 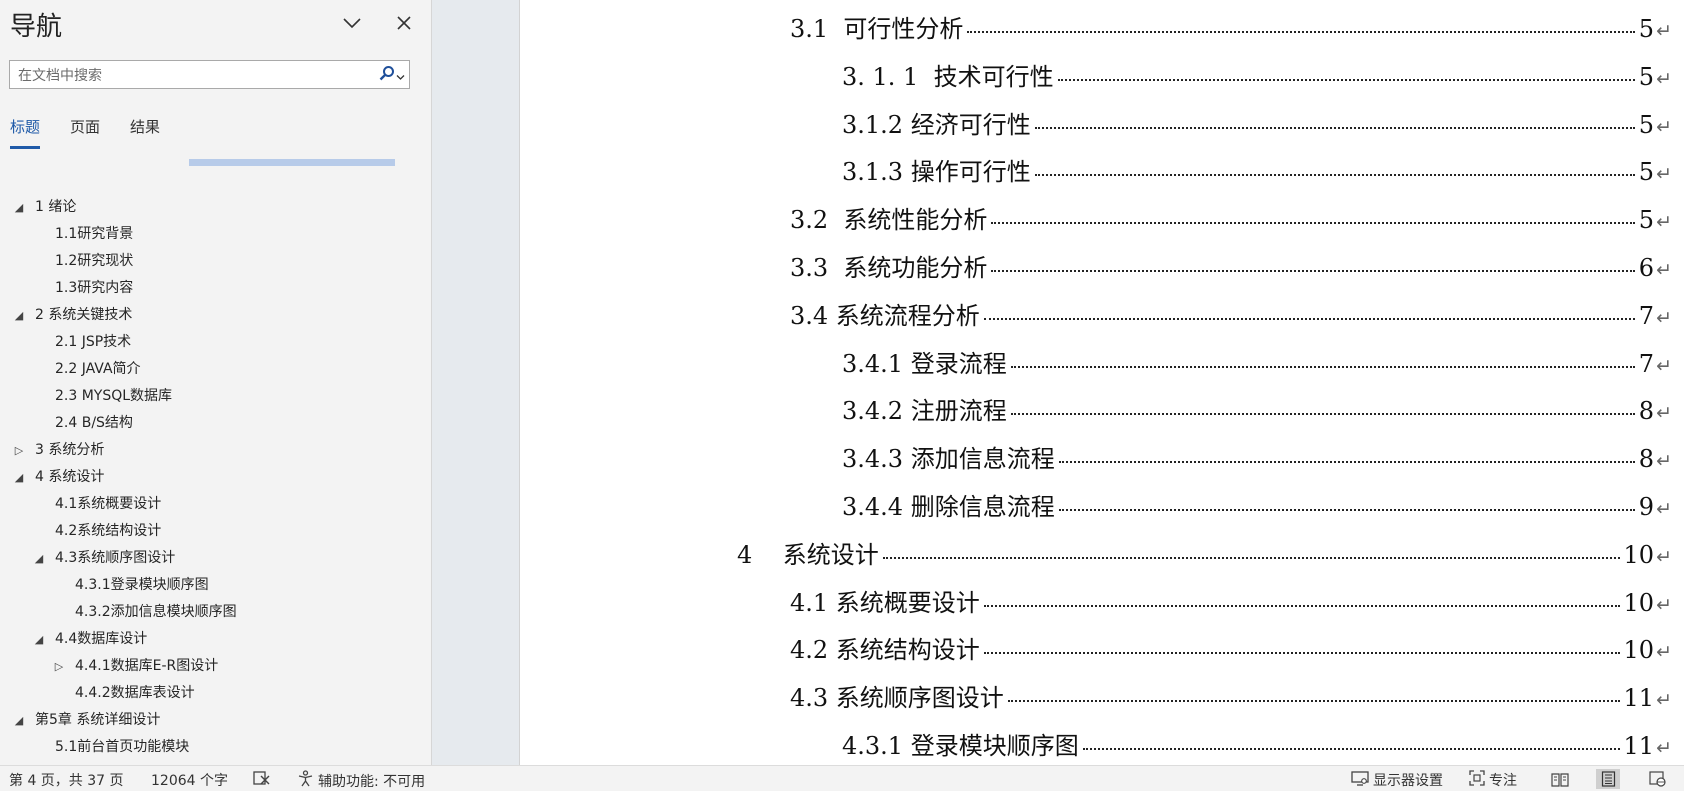 What do you see at coordinates (897, 698) in the screenshot?
I see `toc-entry-text: 4.3 系统顺序图设计` at bounding box center [897, 698].